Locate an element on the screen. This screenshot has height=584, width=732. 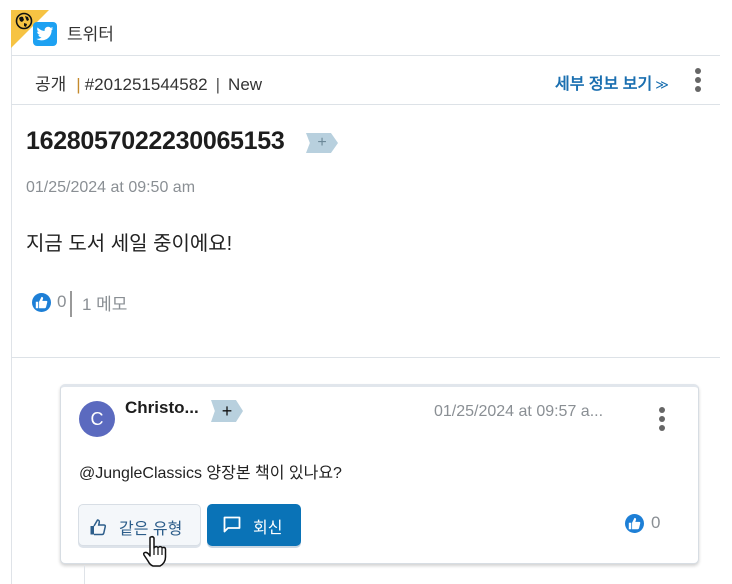
comment-body: @JungleClassics 양장본 책이 있나요? is located at coordinates (210, 473).